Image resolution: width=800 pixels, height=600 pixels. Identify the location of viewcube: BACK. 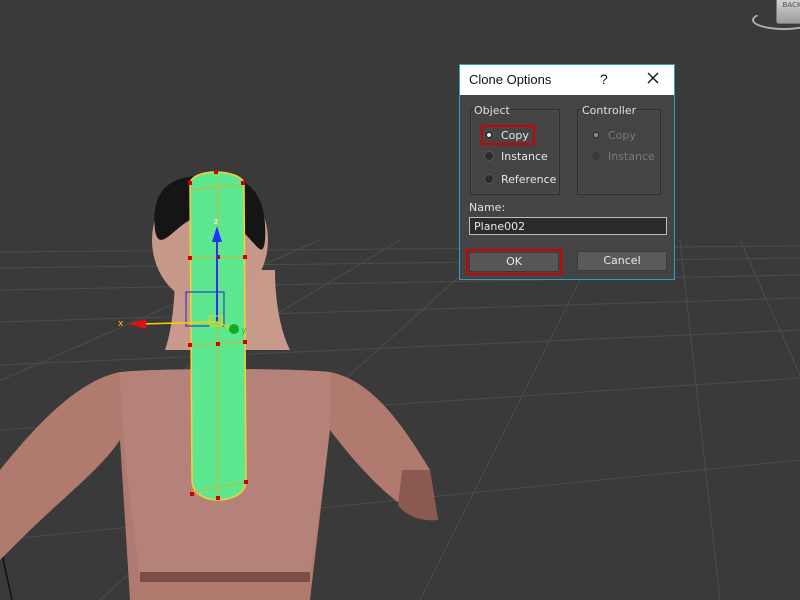
(788, 12).